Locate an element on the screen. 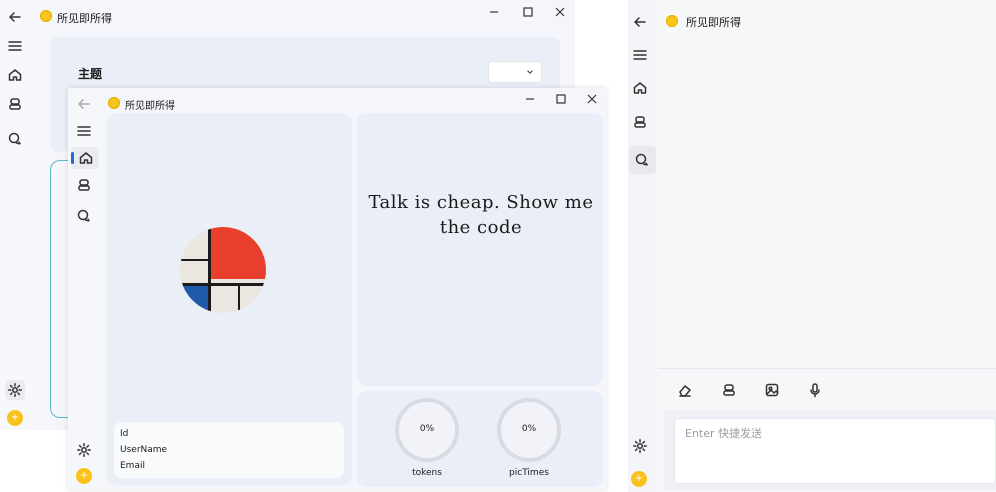  pictimes-gauge: 0% is located at coordinates (529, 430).